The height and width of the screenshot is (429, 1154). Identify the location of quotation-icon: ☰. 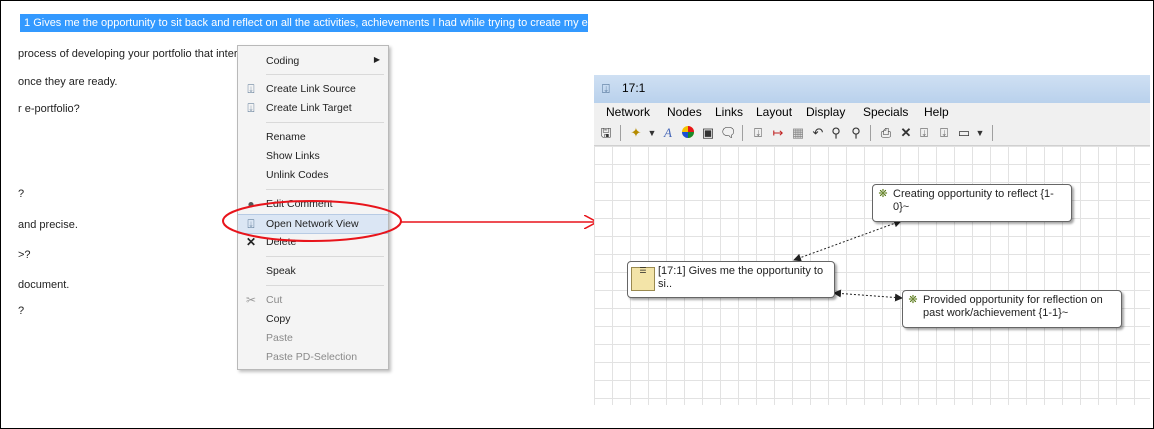
(643, 279).